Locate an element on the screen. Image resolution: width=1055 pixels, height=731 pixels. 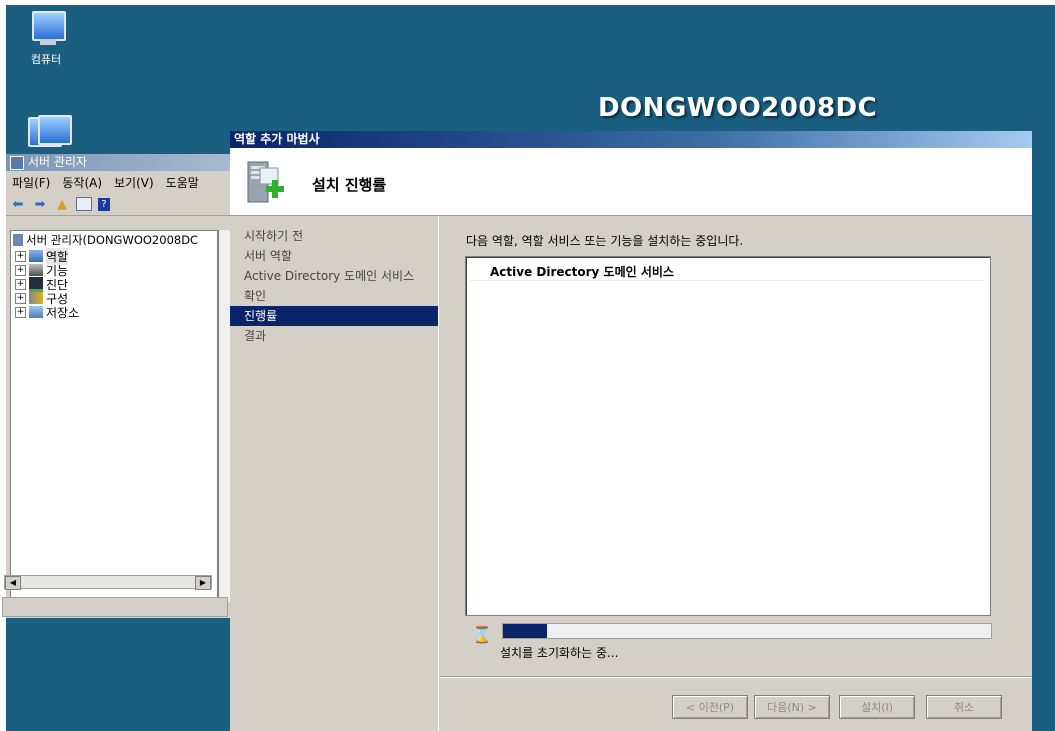
show-hide-tree-icon is located at coordinates (84, 204).